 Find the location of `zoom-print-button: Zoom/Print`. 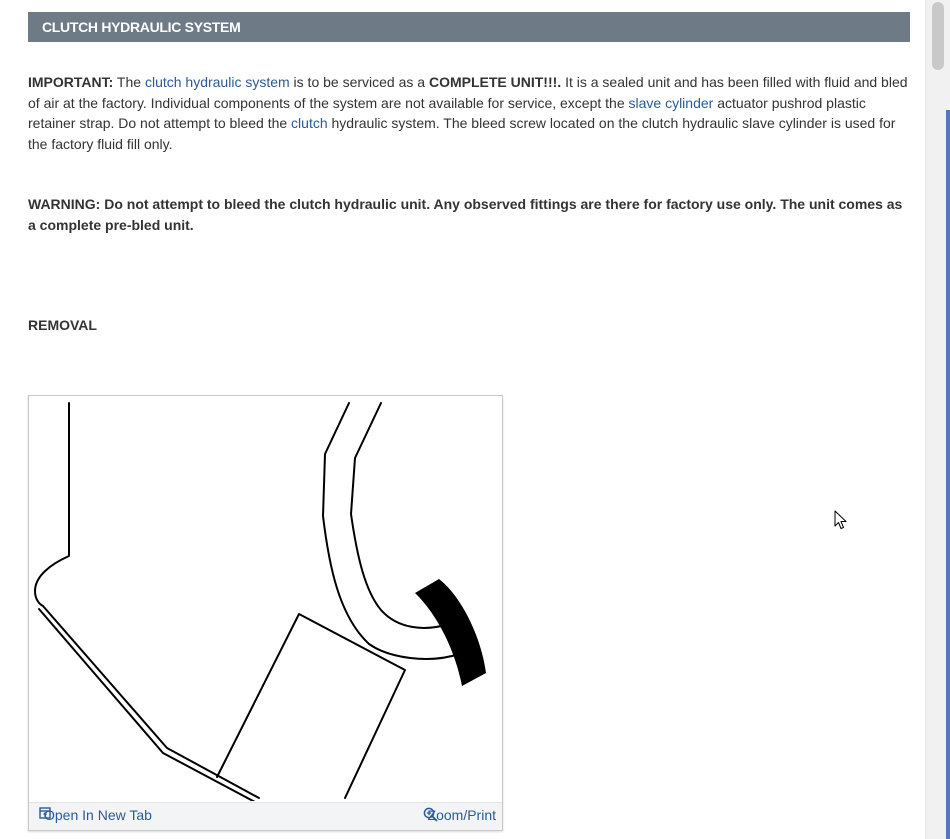

zoom-print-button: Zoom/Print is located at coordinates (459, 815).